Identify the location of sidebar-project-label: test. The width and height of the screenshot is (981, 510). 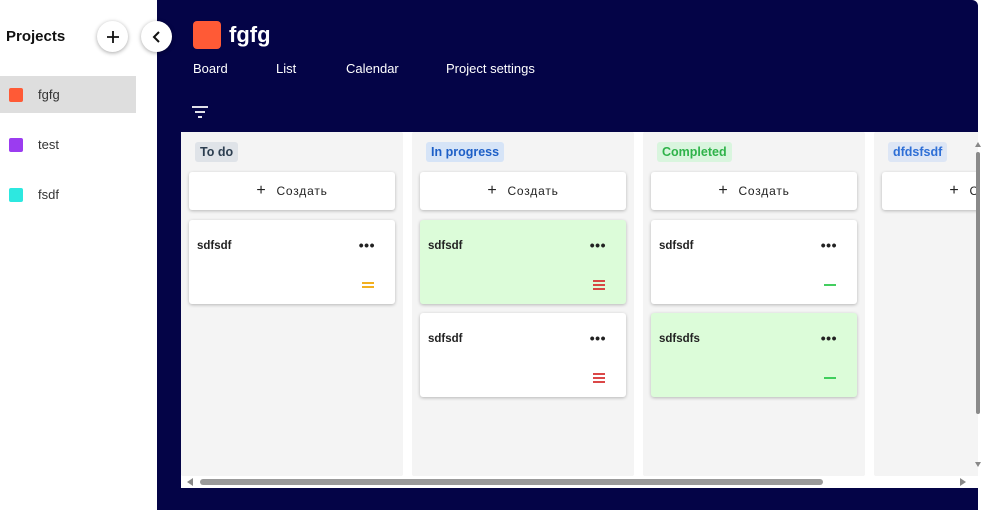
(48, 144).